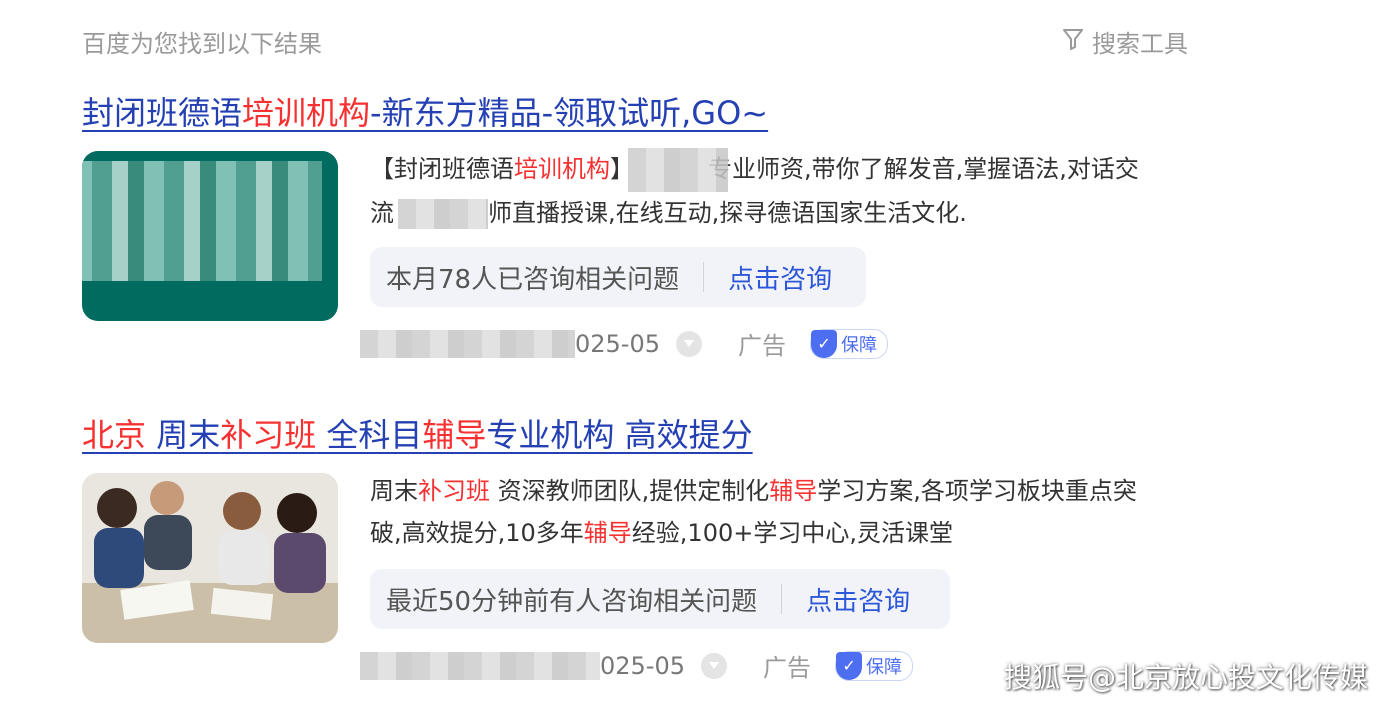  What do you see at coordinates (162, 113) in the screenshot?
I see `title-segment: 封闭班德语` at bounding box center [162, 113].